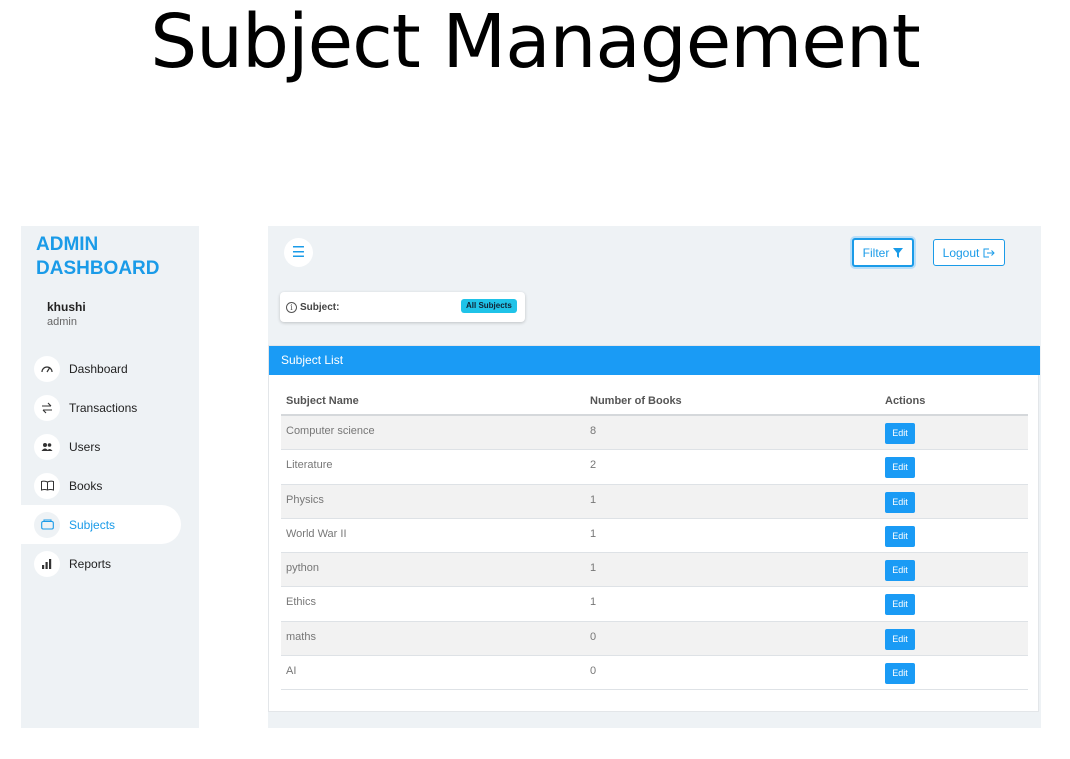 The width and height of the screenshot is (1070, 759). Describe the element at coordinates (898, 252) in the screenshot. I see `funnel-icon` at that location.